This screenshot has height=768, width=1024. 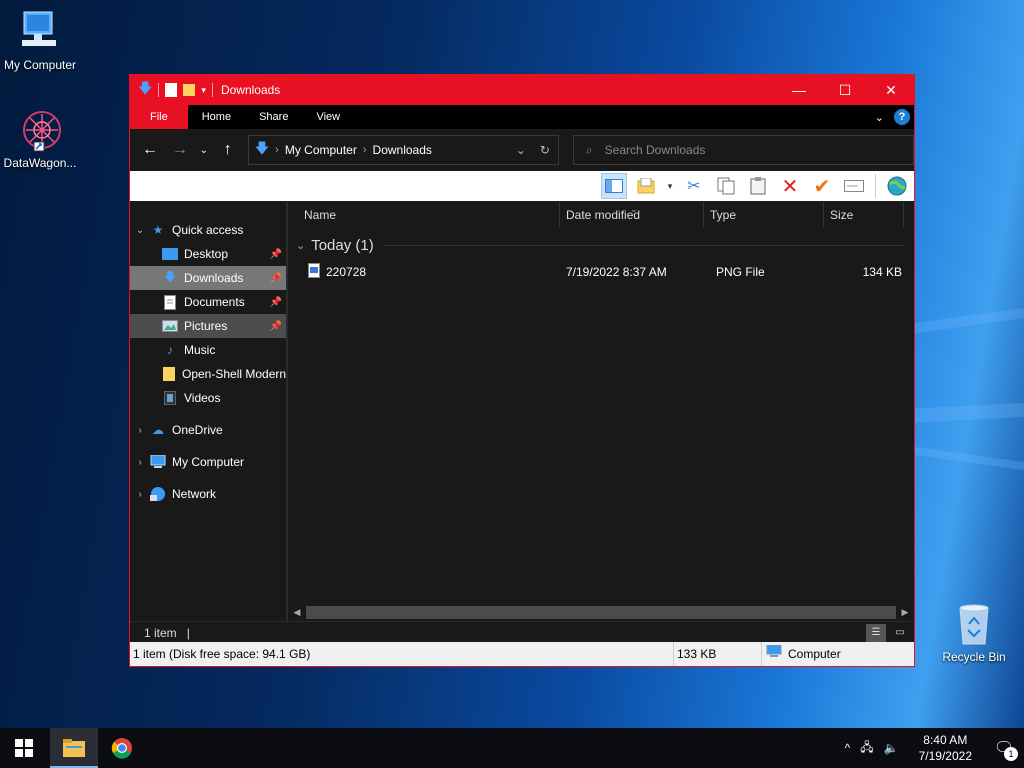 I want to click on nav-item-desktop: Desktop 📌, so click(x=208, y=254).